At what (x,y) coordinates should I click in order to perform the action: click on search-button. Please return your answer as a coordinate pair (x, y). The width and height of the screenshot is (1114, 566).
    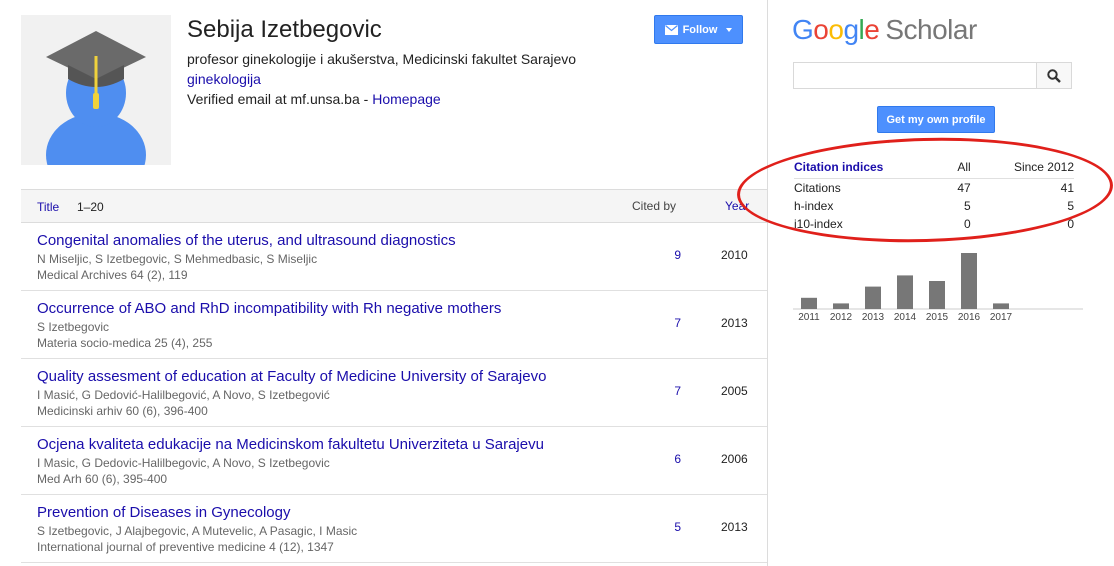
    Looking at the image, I should click on (1054, 75).